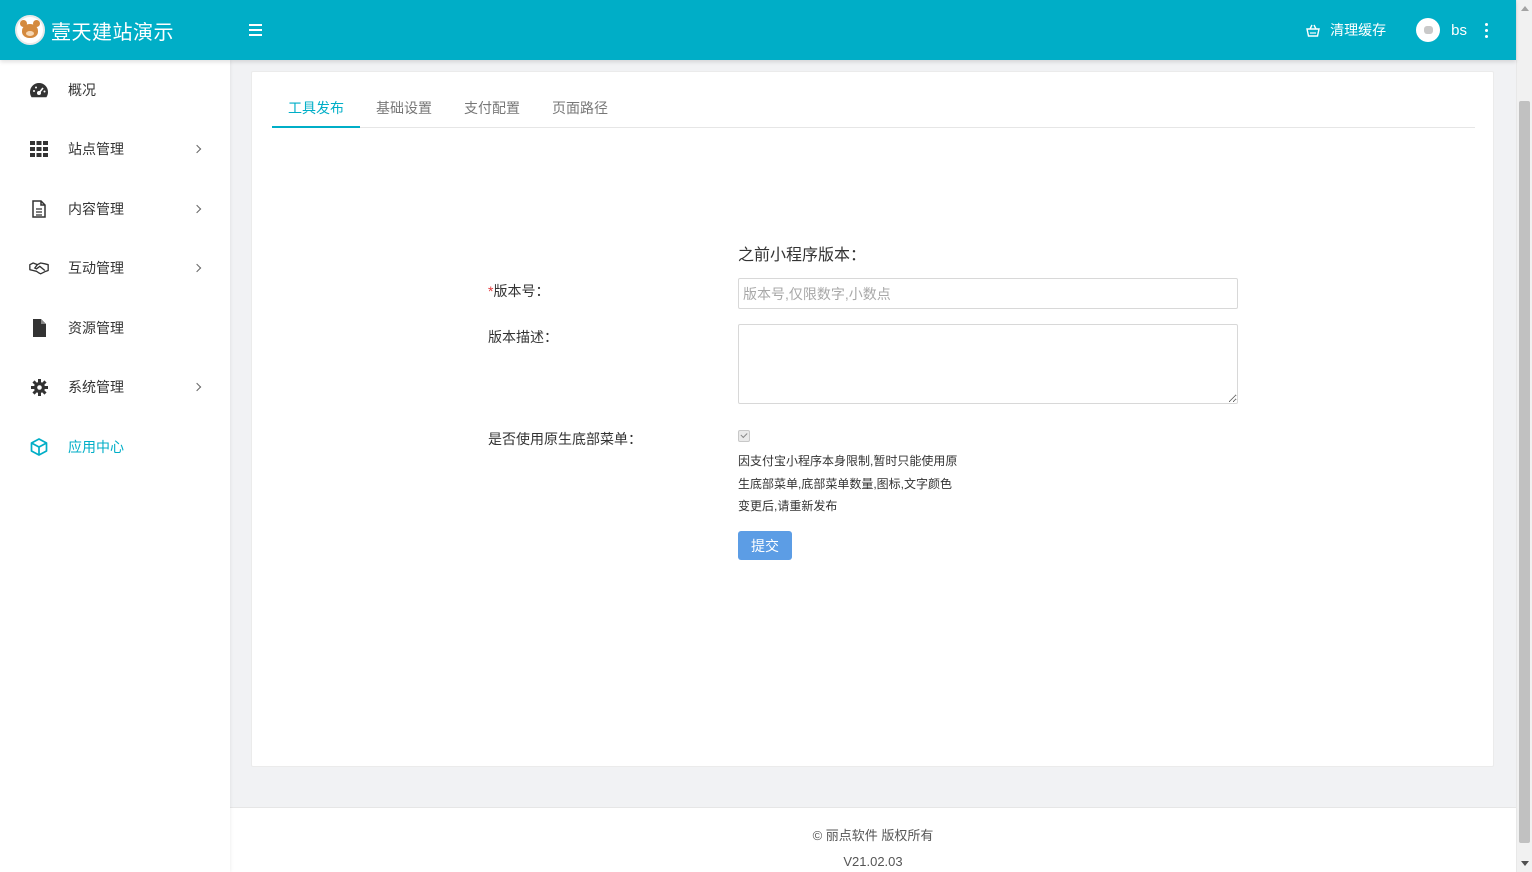 This screenshot has height=872, width=1532. I want to click on dashboard-icon, so click(39, 90).